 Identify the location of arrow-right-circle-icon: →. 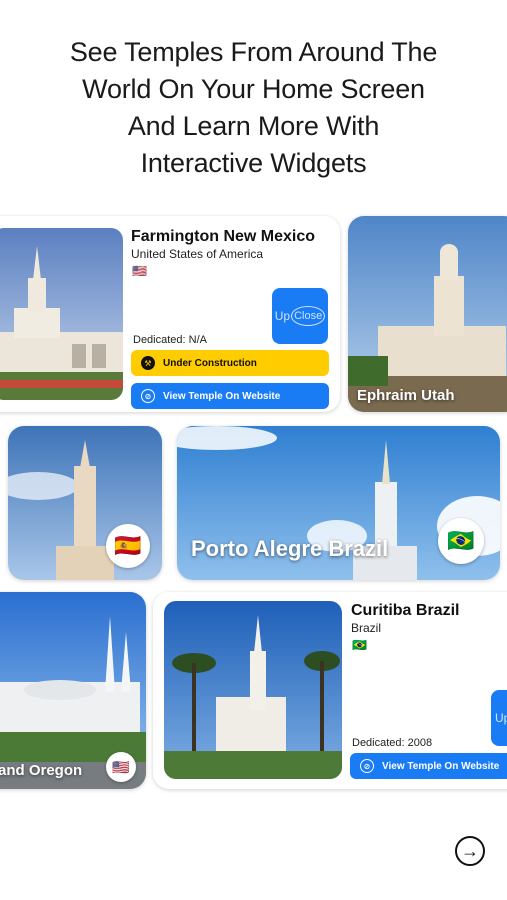
(470, 851).